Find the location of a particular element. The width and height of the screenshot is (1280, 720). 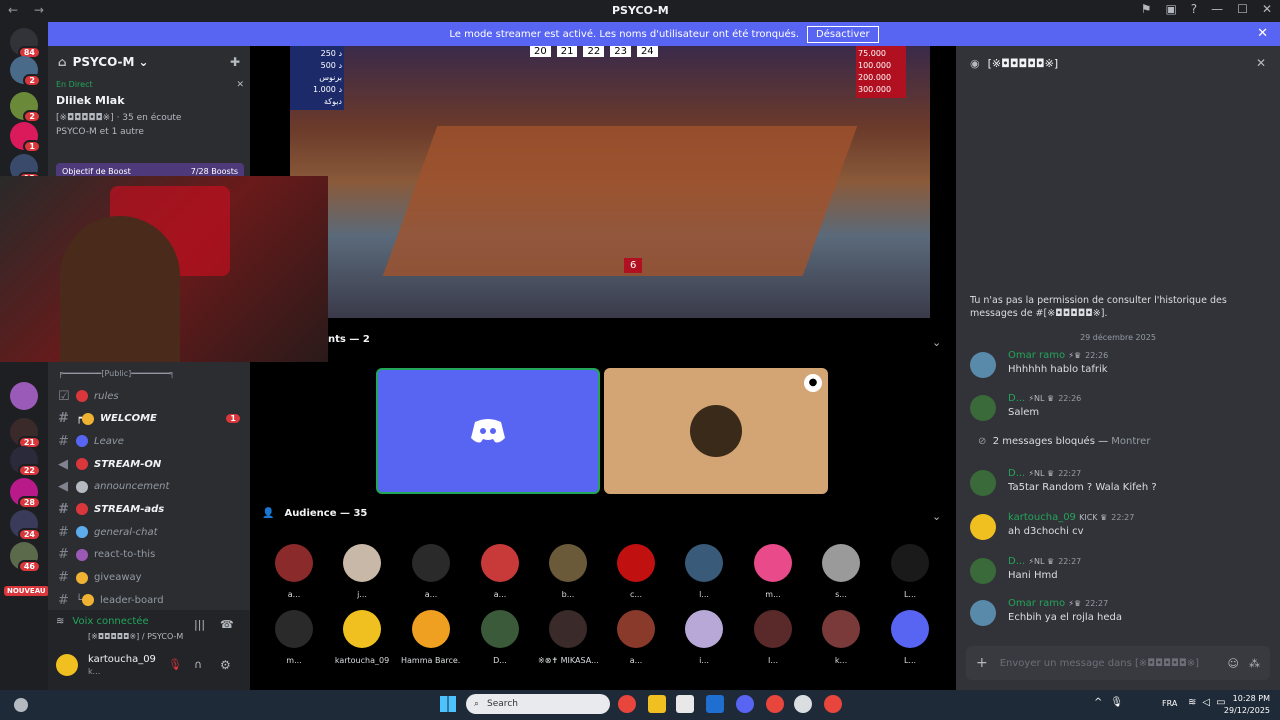

participants-header: nts — 2 is located at coordinates (349, 339).